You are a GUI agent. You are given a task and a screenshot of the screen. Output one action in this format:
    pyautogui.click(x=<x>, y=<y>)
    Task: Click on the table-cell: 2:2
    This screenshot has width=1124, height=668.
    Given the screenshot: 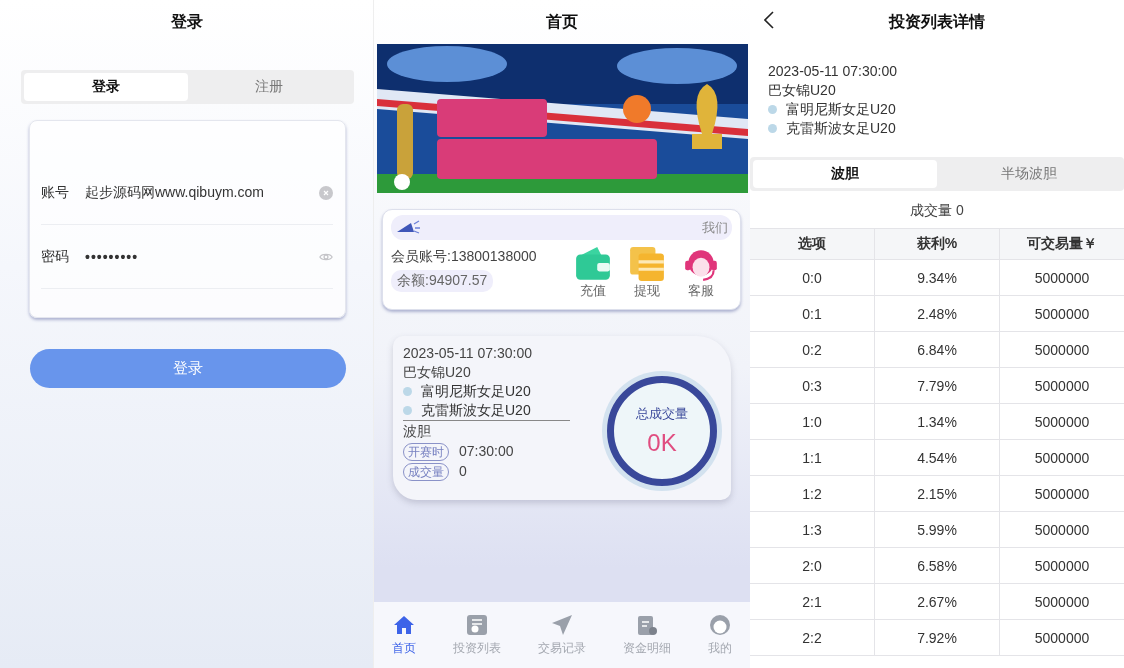 What is the action you would take?
    pyautogui.click(x=812, y=637)
    